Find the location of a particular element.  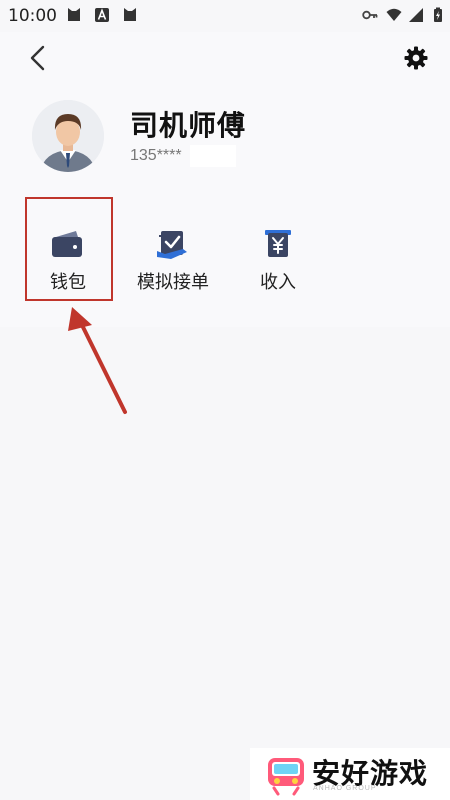

menu-item-income: 收入 is located at coordinates (278, 251).